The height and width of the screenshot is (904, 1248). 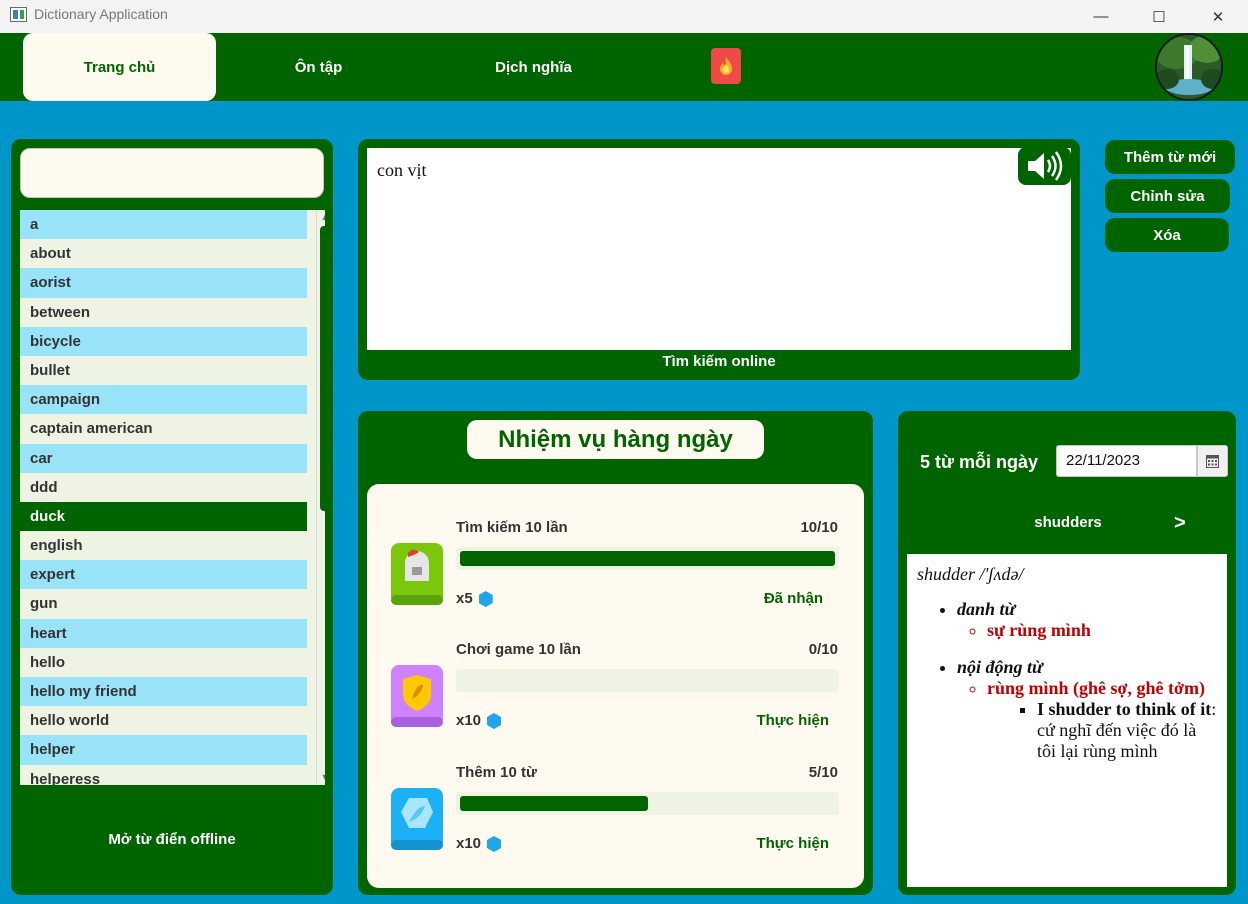 I want to click on maximize-button: ☐, so click(x=1159, y=16).